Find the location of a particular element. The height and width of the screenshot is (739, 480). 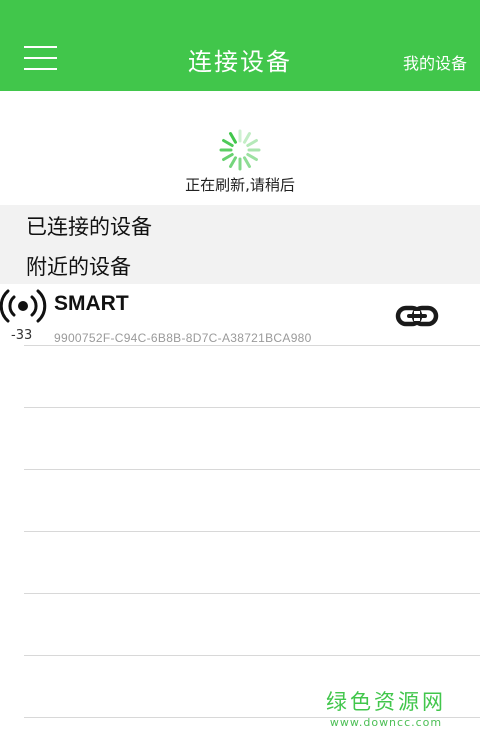

device-name: SMART is located at coordinates (91, 303).